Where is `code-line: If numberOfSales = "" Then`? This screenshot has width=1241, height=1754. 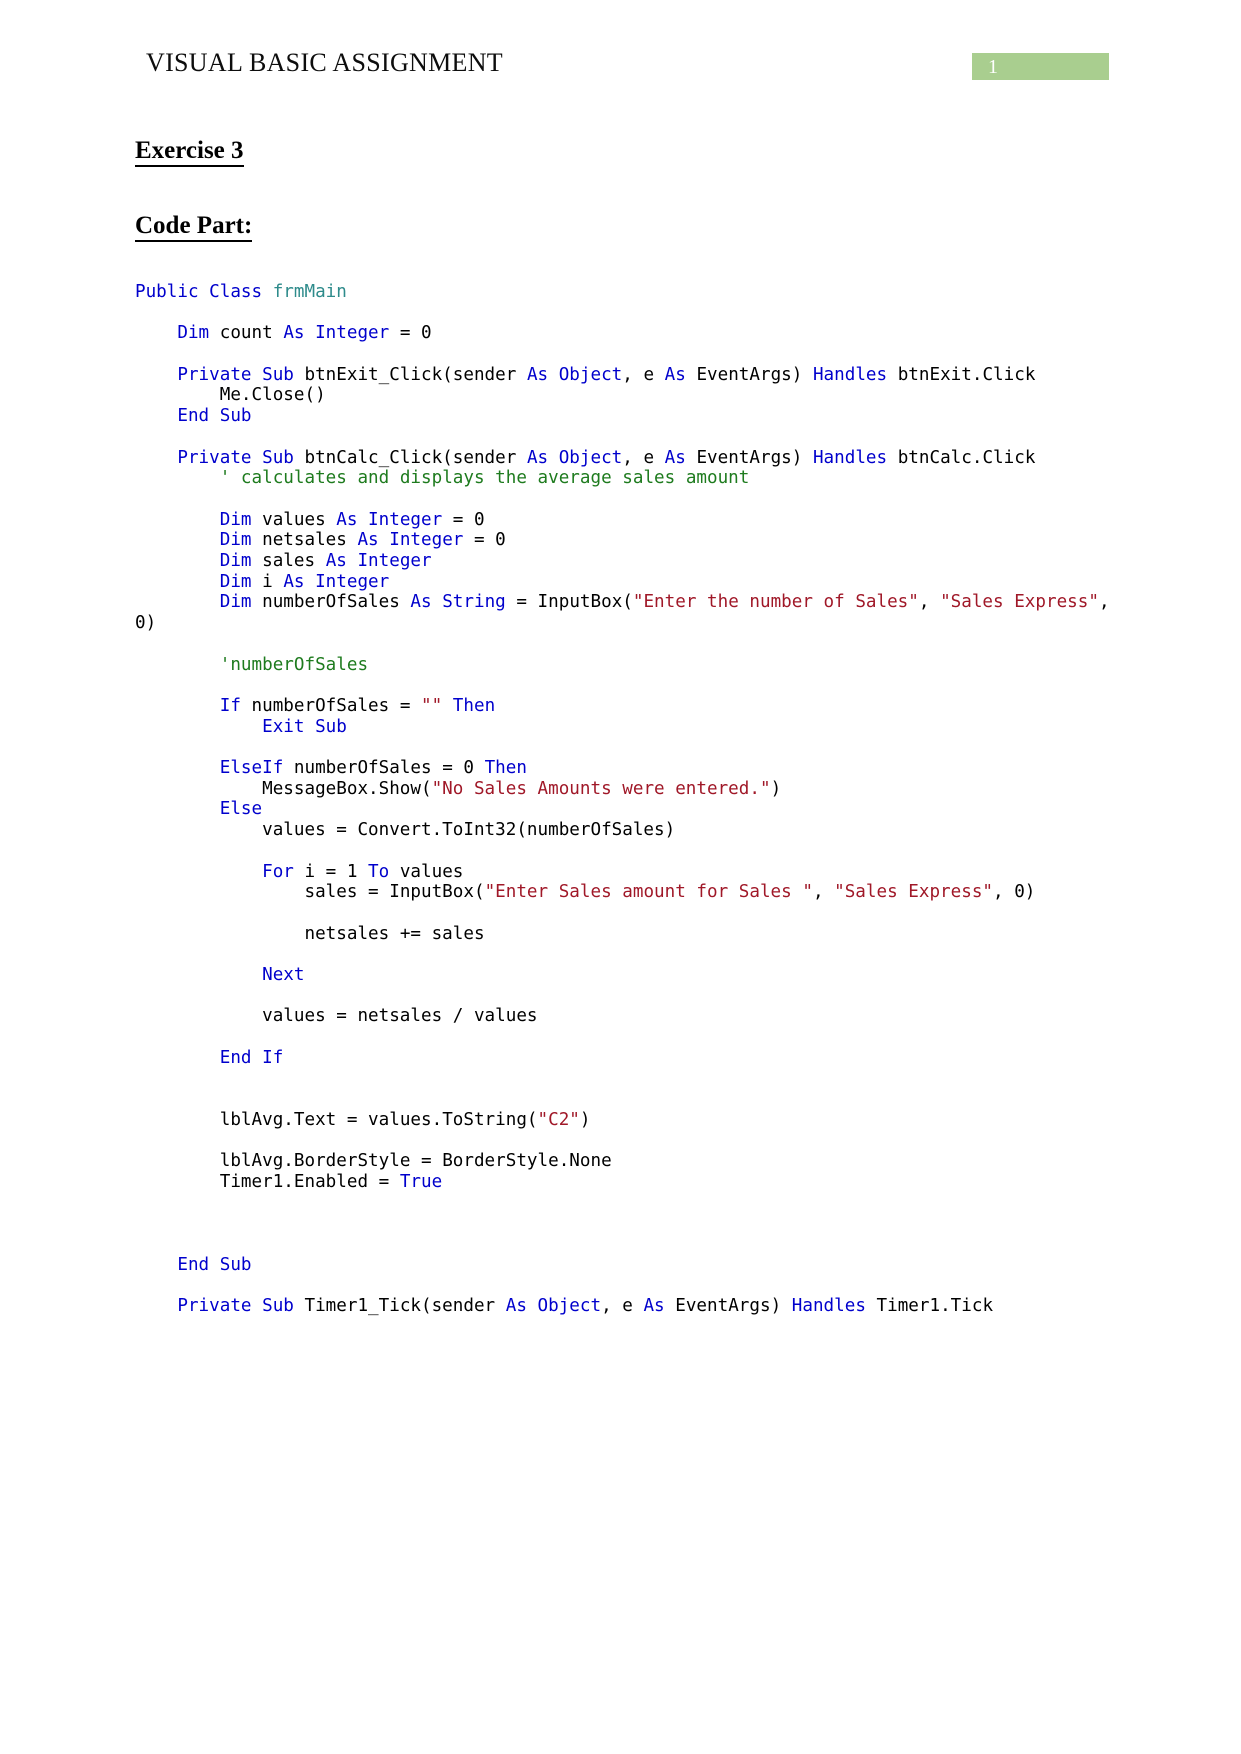
code-line: If numberOfSales = "" Then is located at coordinates (635, 706).